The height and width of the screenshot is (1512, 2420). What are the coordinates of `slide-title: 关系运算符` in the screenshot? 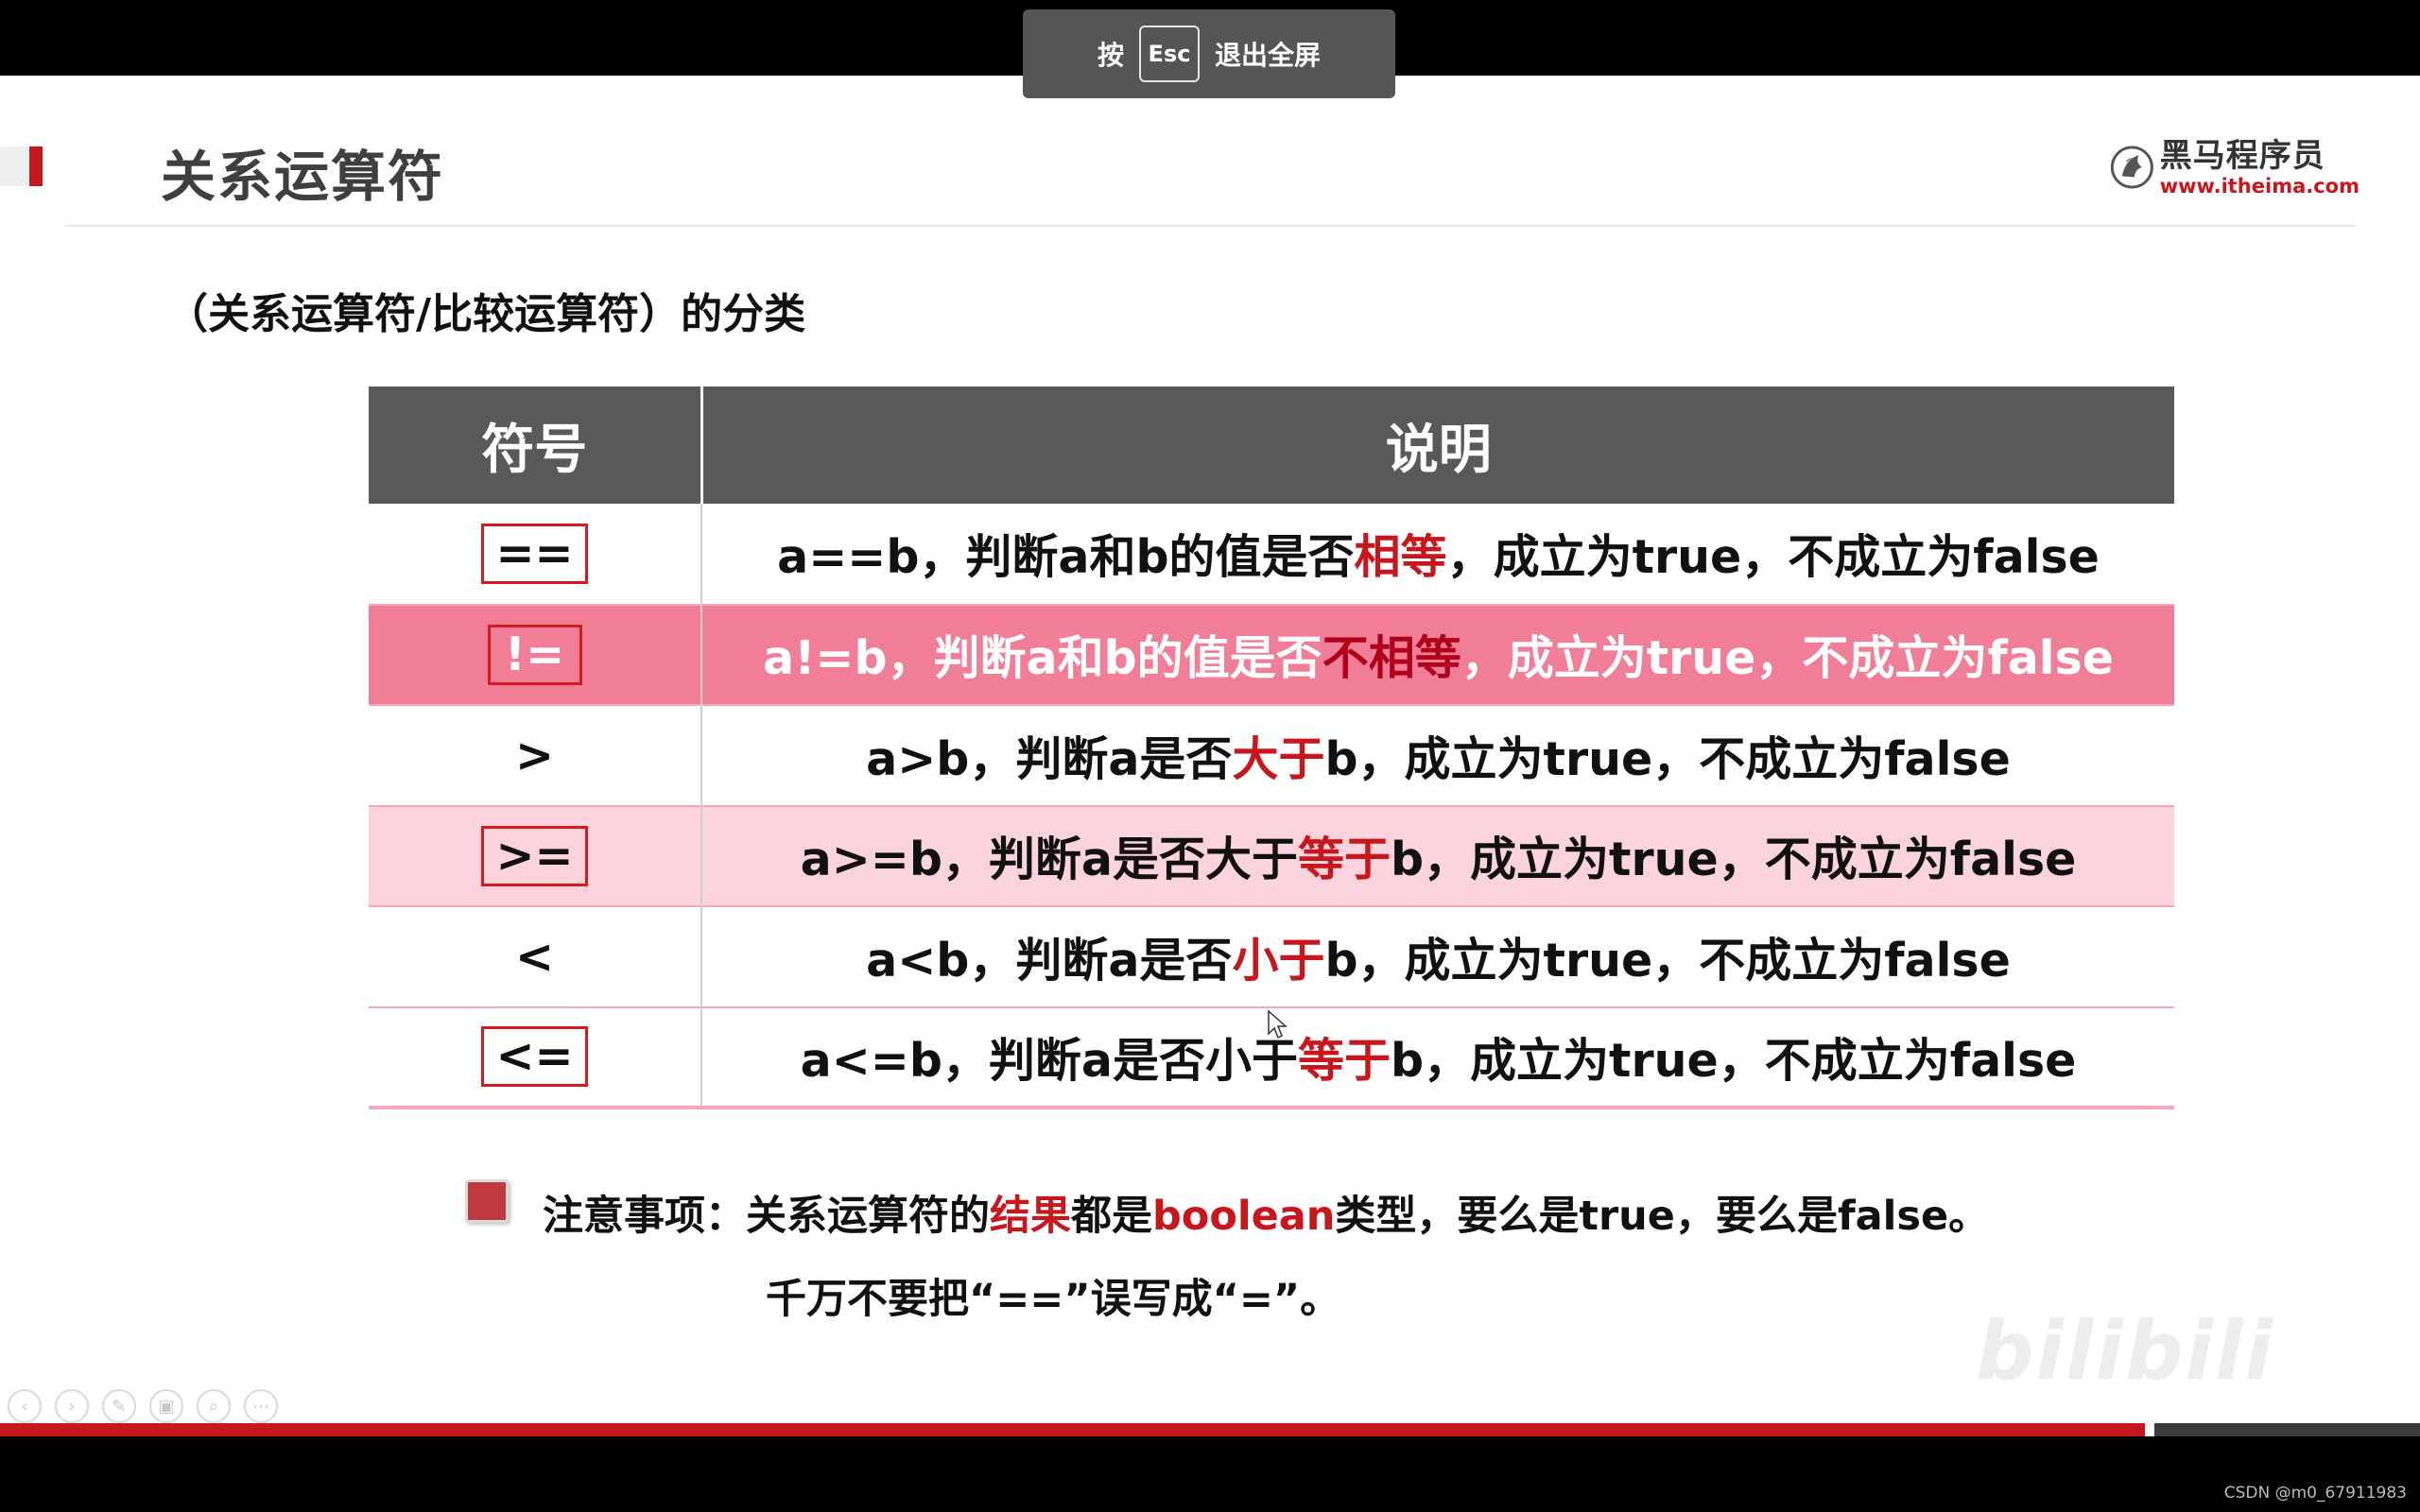 It's located at (303, 177).